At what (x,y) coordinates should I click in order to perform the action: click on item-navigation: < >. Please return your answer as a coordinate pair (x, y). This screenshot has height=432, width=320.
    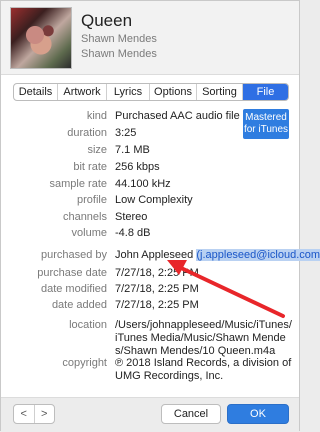
    Looking at the image, I should click on (34, 414).